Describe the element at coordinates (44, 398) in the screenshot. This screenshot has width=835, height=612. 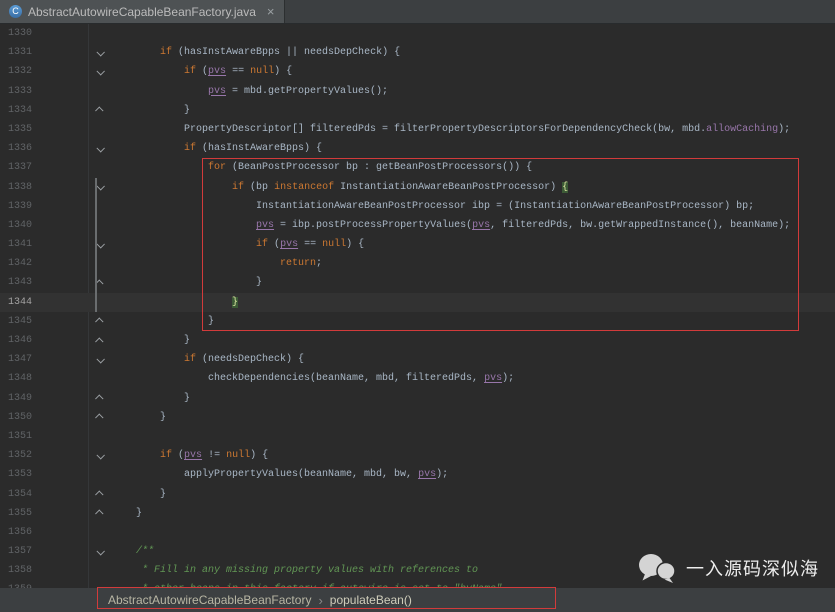
I see `line-number: 1349` at that location.